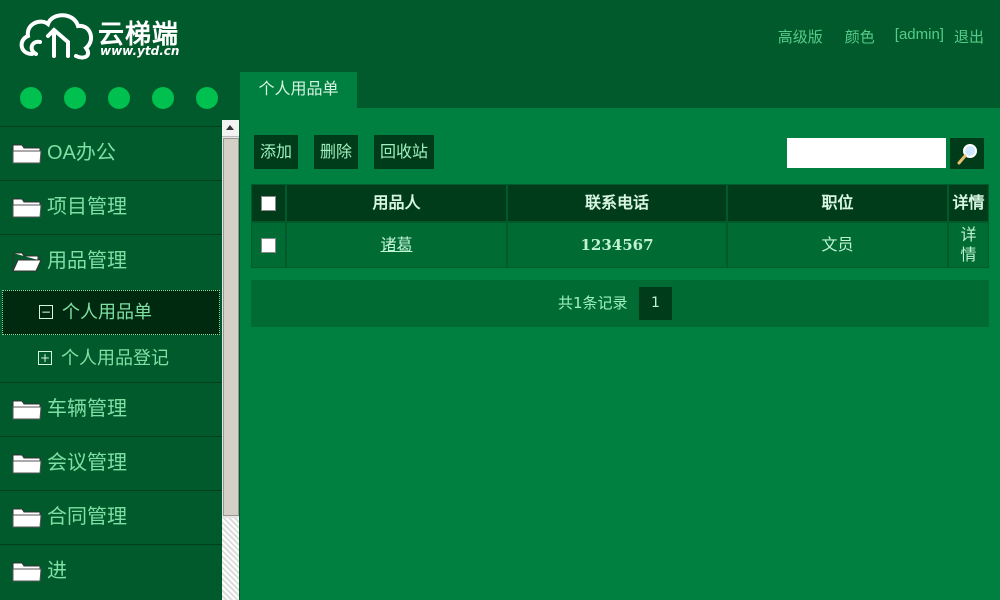 This screenshot has width=1000, height=600. I want to click on sidebar-item-label: 车辆管理, so click(87, 409).